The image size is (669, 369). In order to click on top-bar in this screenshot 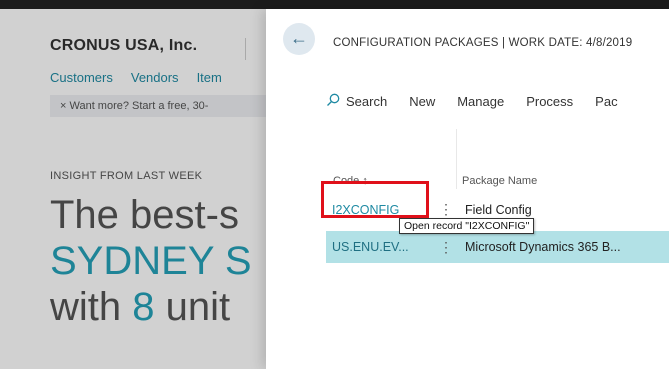, I will do `click(334, 4)`.